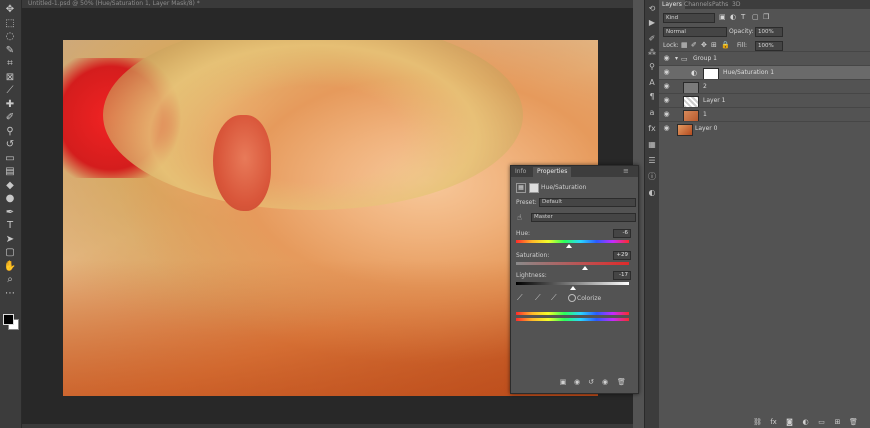 The height and width of the screenshot is (428, 870). Describe the element at coordinates (743, 17) in the screenshot. I see `filter-type-icon: T` at that location.